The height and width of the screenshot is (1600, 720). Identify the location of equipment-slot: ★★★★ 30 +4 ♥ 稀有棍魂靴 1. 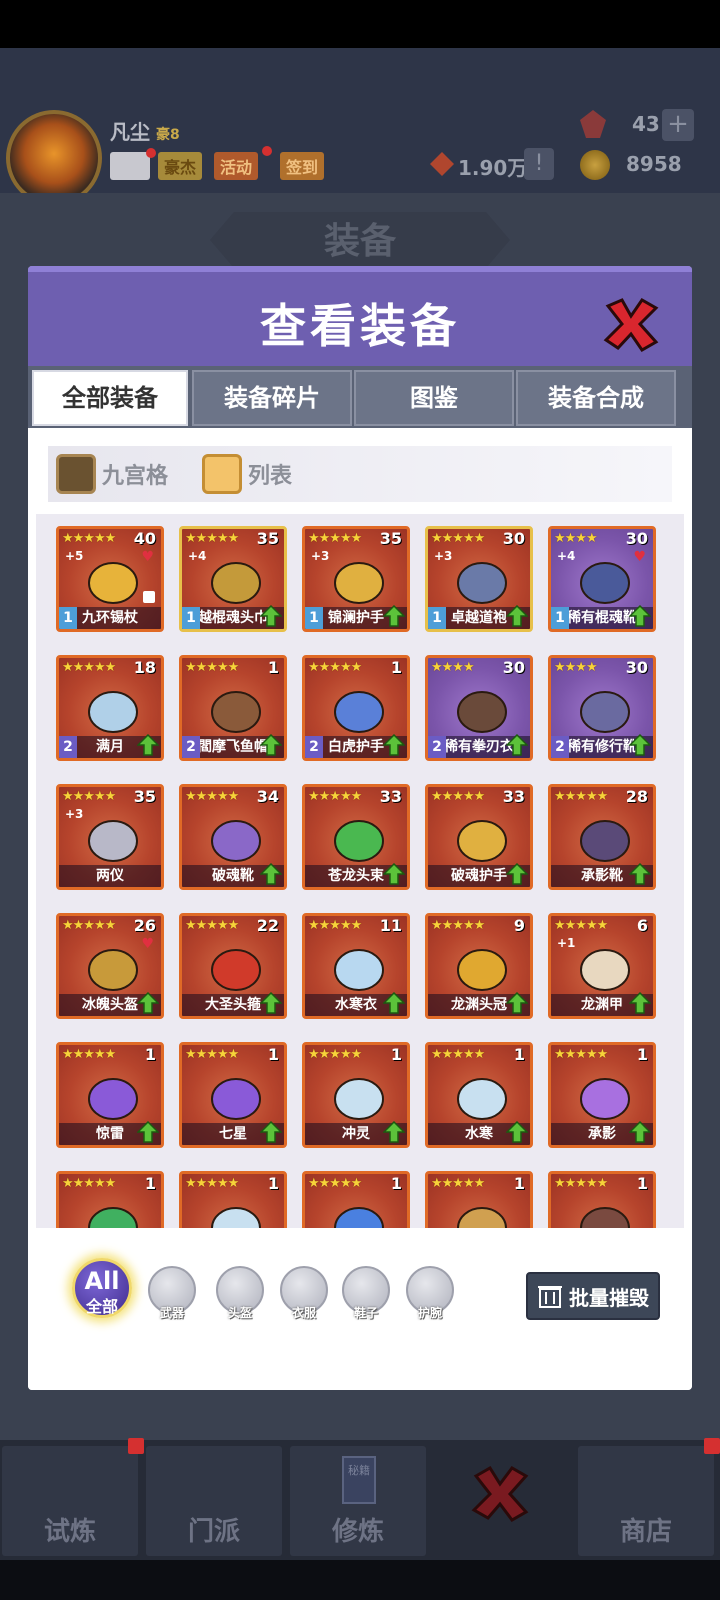
(602, 579).